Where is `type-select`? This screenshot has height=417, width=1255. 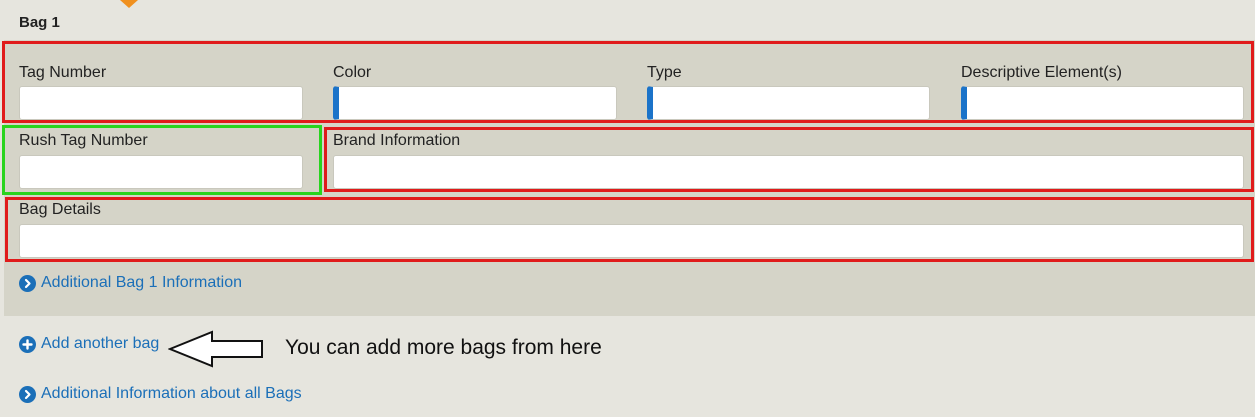
type-select is located at coordinates (788, 103).